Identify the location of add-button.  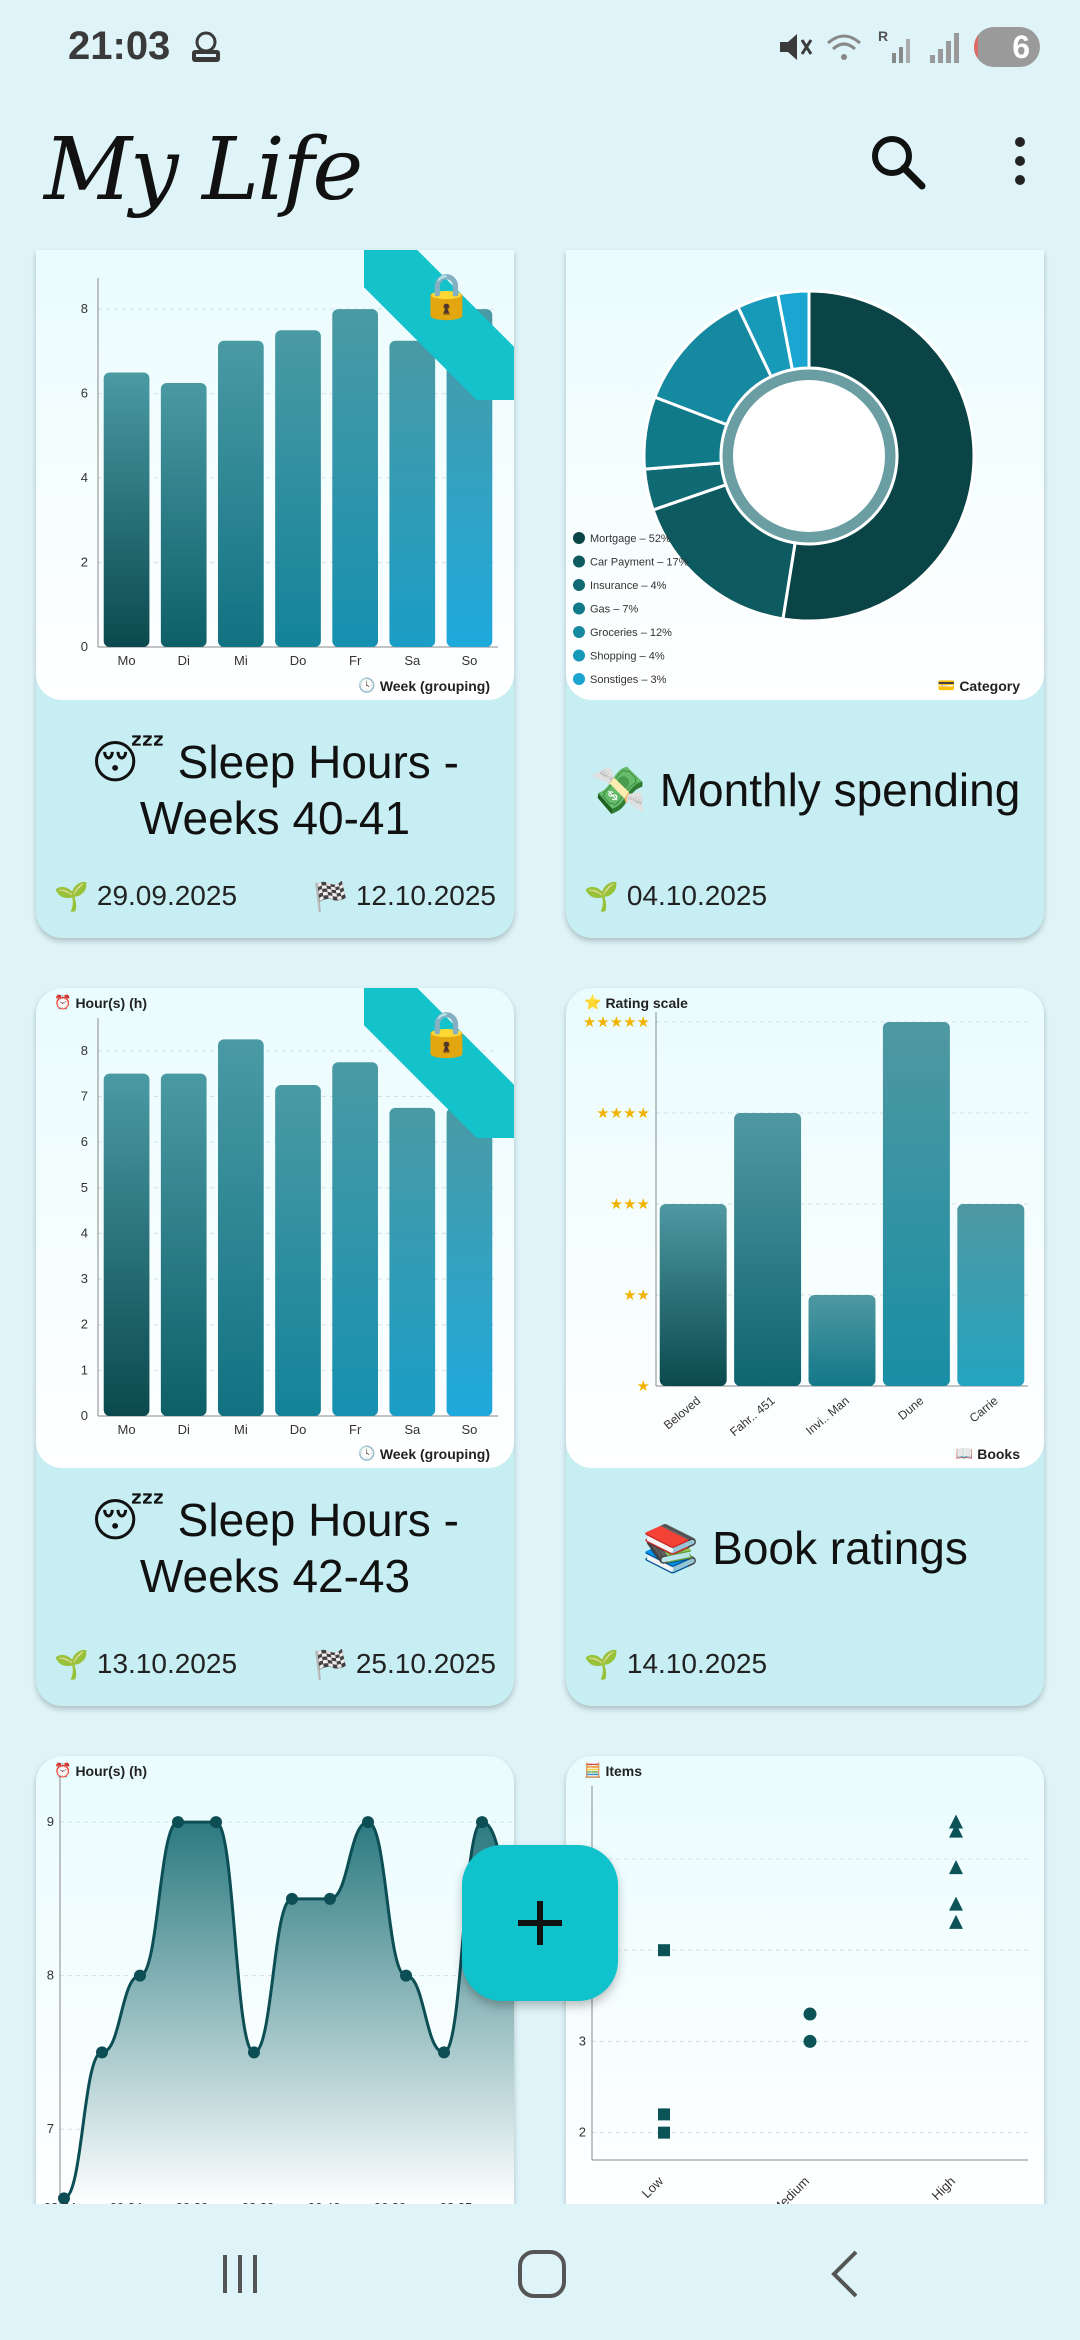
(540, 1923).